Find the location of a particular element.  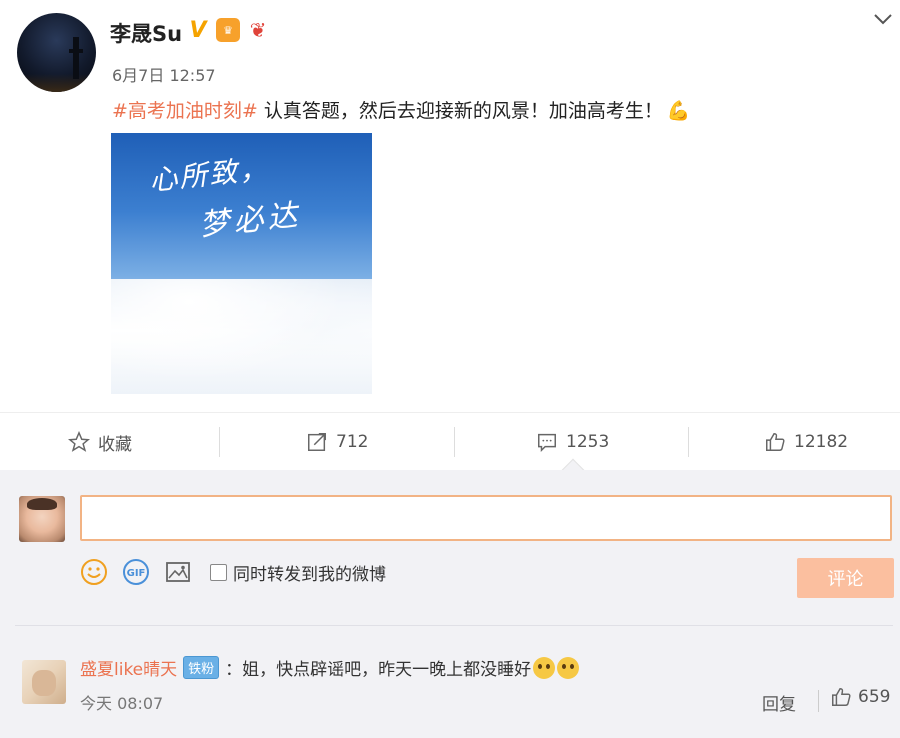

author-avatar is located at coordinates (56, 52).